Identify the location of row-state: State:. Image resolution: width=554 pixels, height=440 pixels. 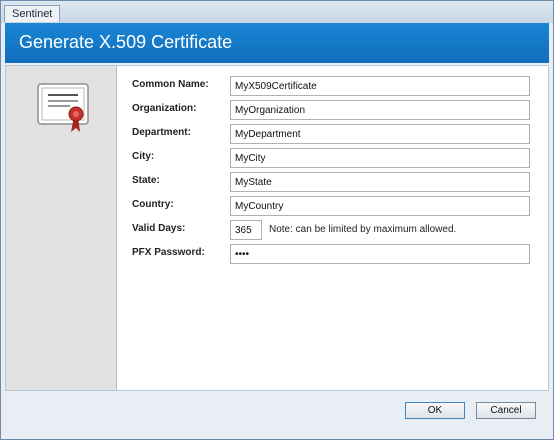
(333, 183).